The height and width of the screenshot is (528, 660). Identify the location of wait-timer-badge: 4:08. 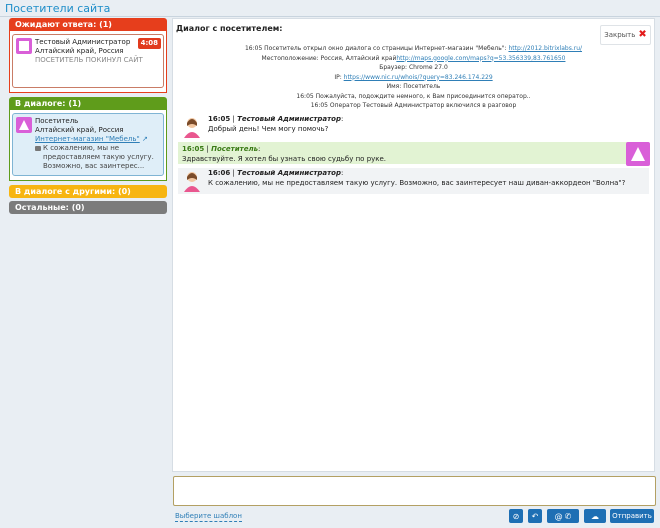
(149, 43).